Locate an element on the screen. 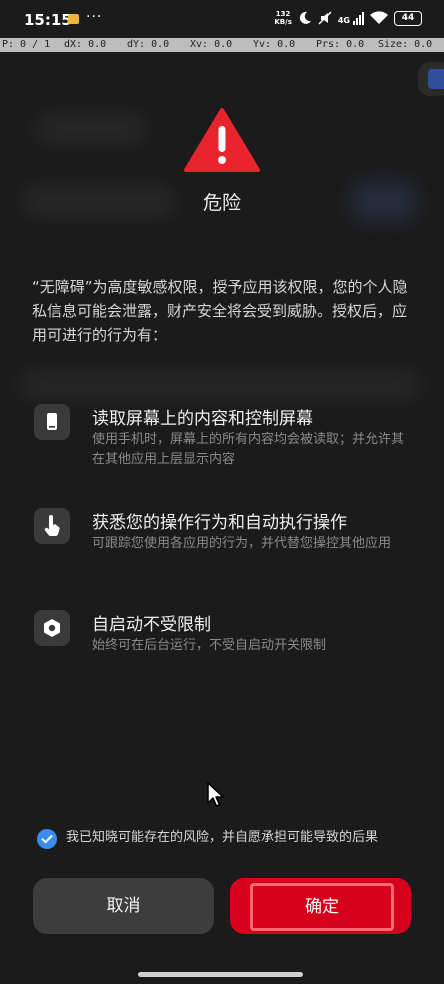  debug-xv: Xv: 0.0 is located at coordinates (211, 44).